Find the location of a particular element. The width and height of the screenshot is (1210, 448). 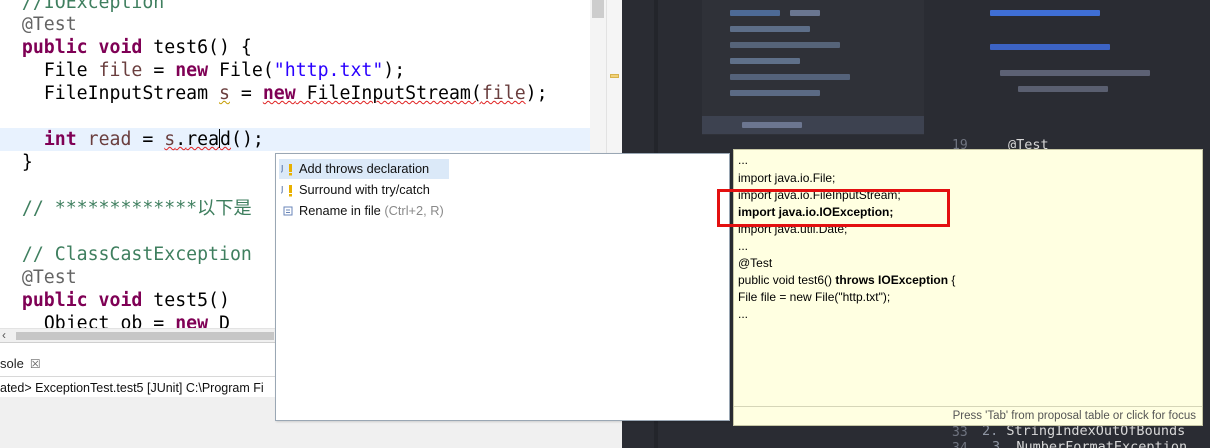

scroll-left-icon: ‹ is located at coordinates (4, 335).